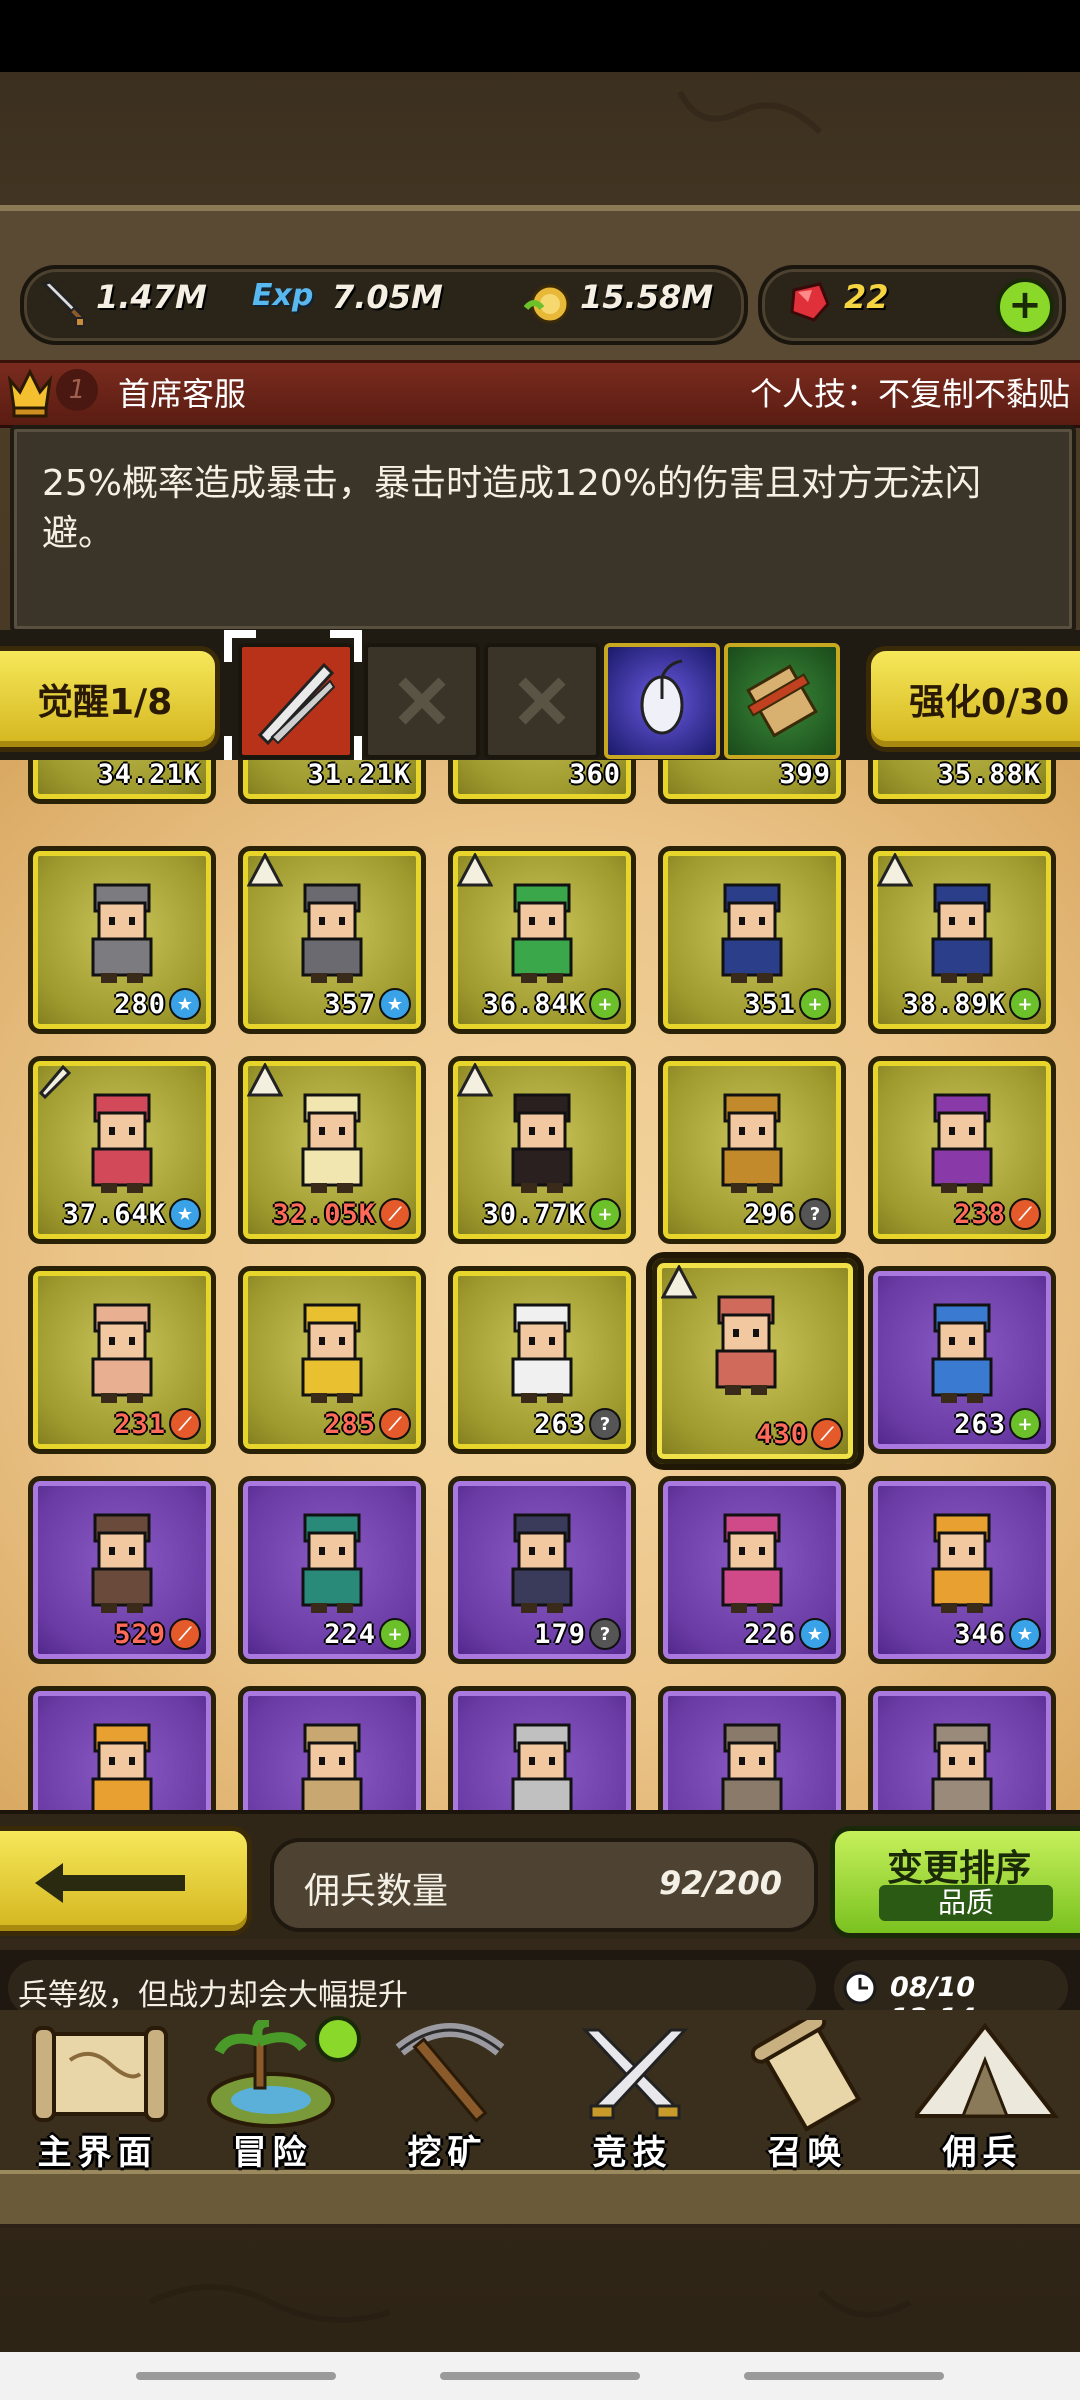  Describe the element at coordinates (895, 870) in the screenshot. I see `tent-tag-icon` at that location.